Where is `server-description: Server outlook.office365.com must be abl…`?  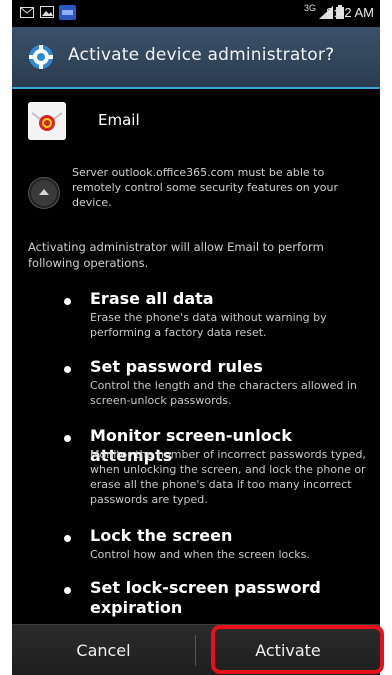
server-description: Server outlook.office365.com must be abl… is located at coordinates (205, 187).